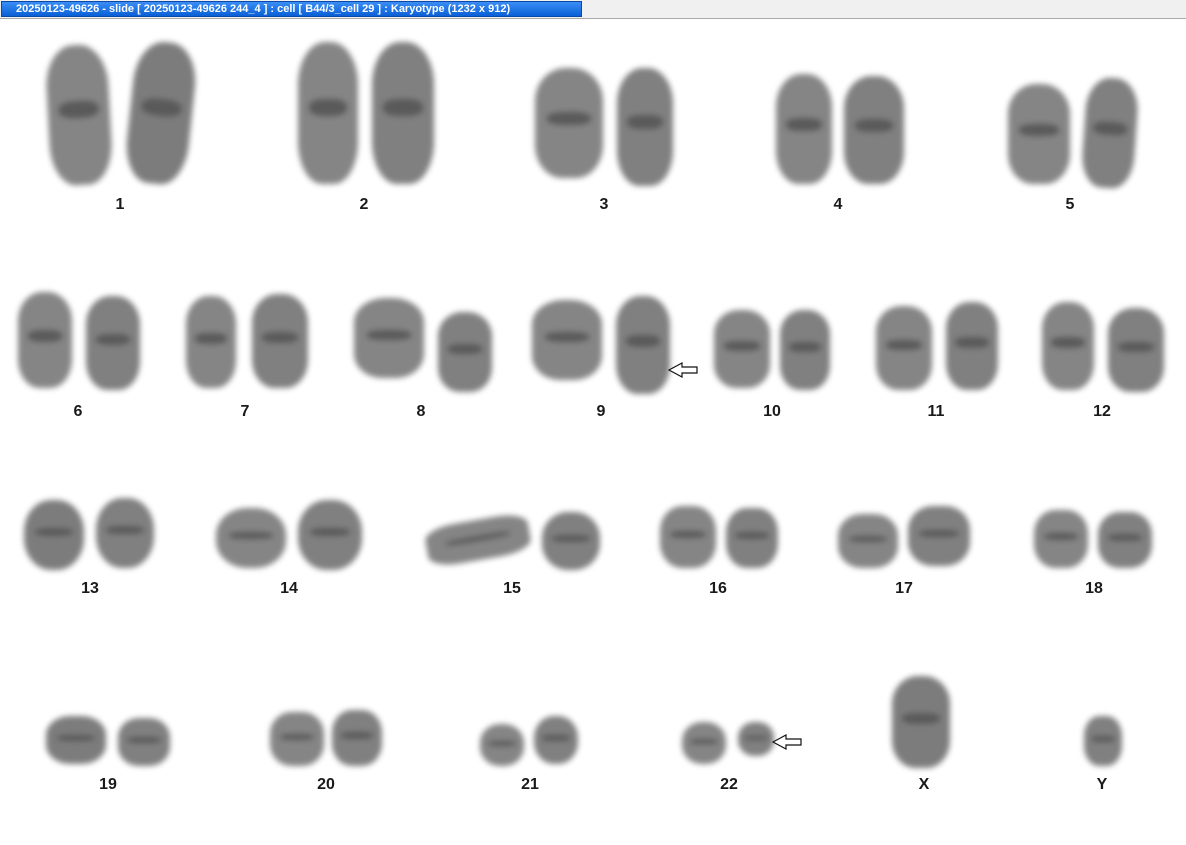 This screenshot has width=1186, height=845. I want to click on chromosome-2b, so click(403, 113).